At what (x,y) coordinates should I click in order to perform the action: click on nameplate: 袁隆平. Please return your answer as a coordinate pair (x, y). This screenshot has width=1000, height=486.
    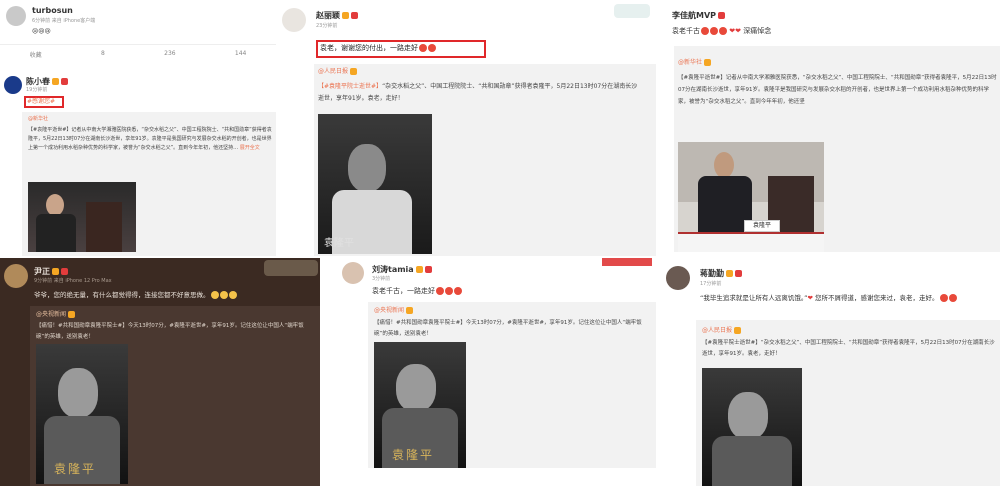
    Looking at the image, I should click on (762, 226).